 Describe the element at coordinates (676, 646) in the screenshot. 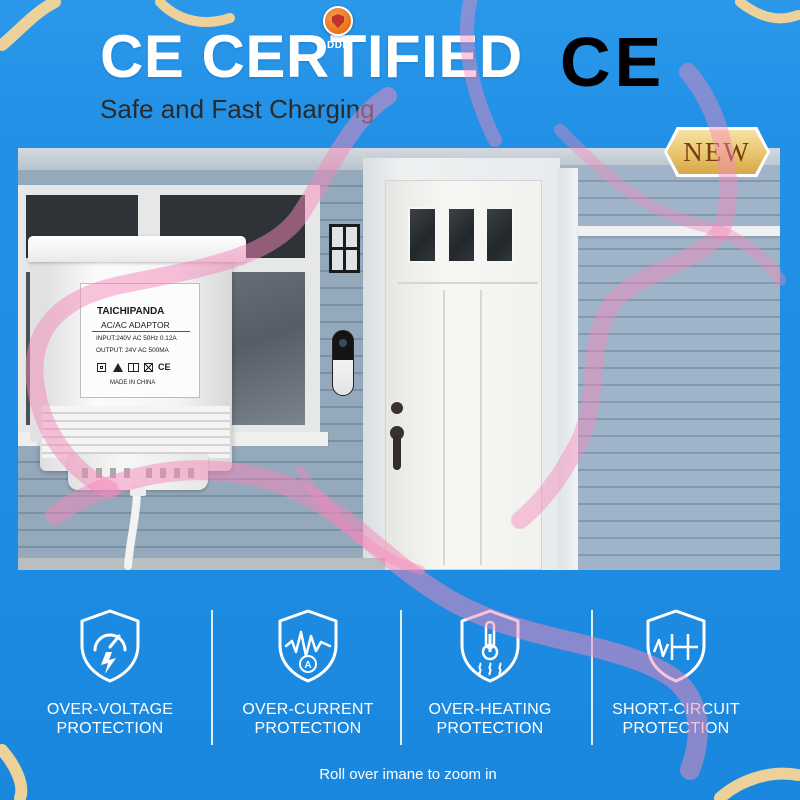

I see `short-circuit-shield-icon` at that location.